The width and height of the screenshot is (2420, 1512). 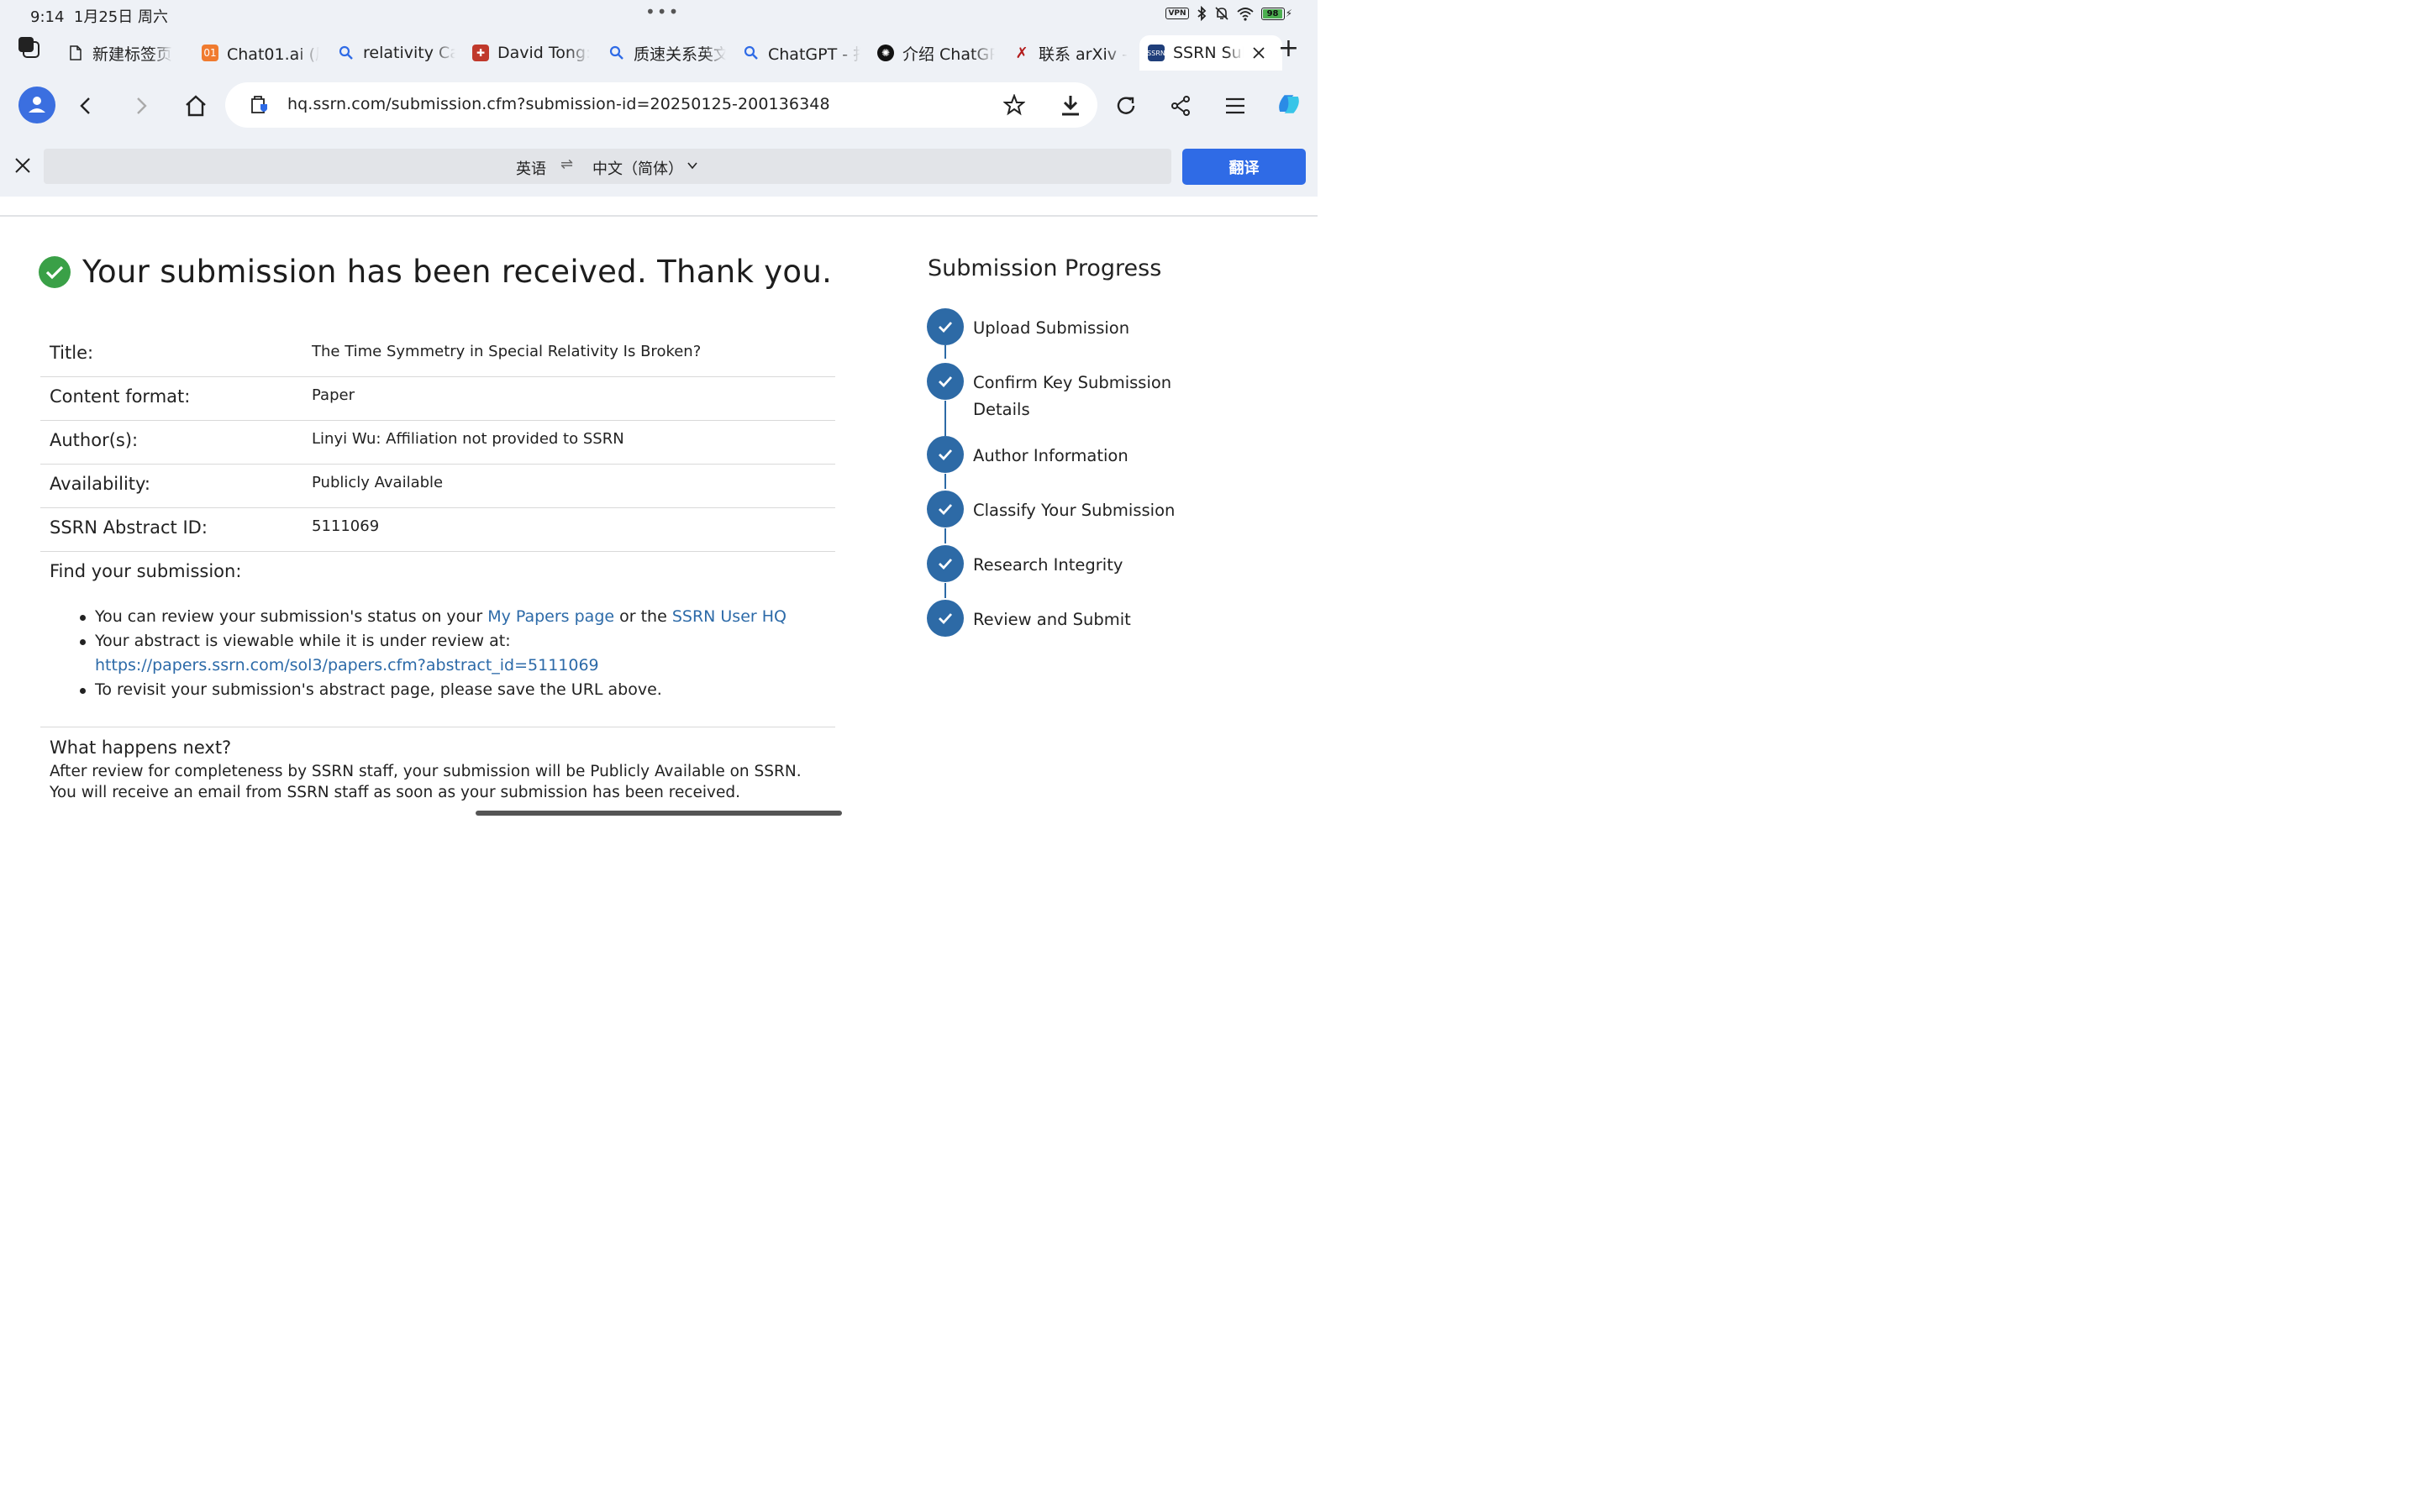 I want to click on forward-icon, so click(x=141, y=106).